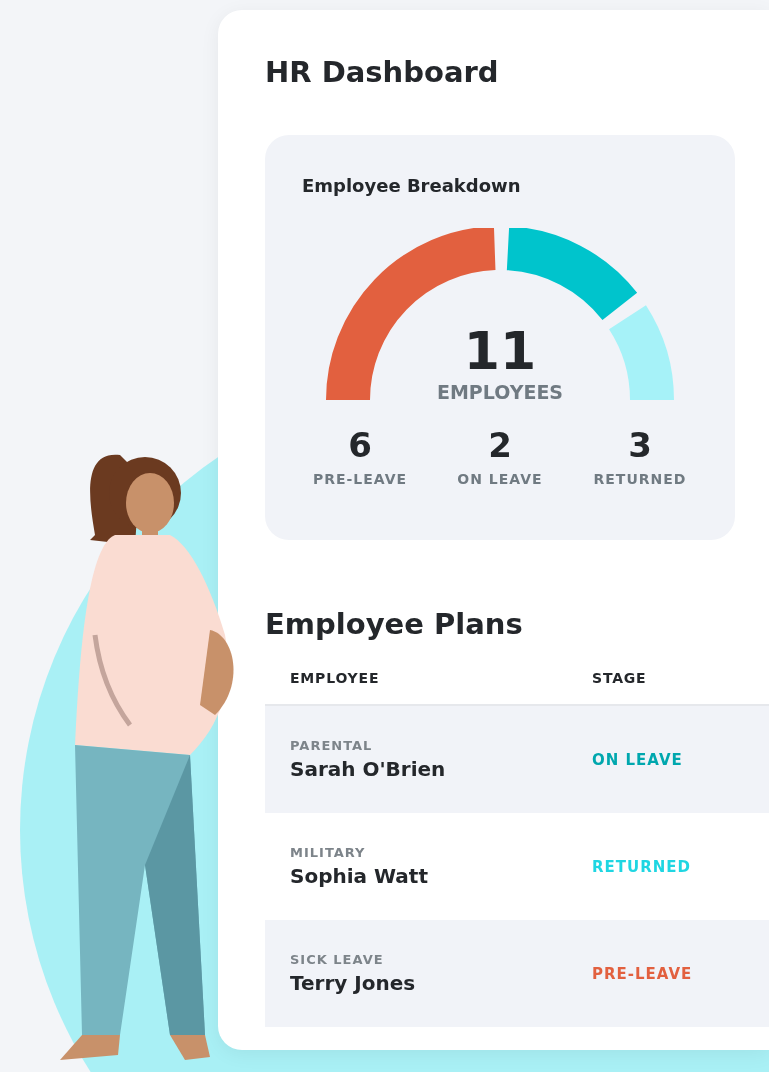  What do you see at coordinates (517, 759) in the screenshot?
I see `table-row: PARENTAL Sarah O'Brien ON LEAVE` at bounding box center [517, 759].